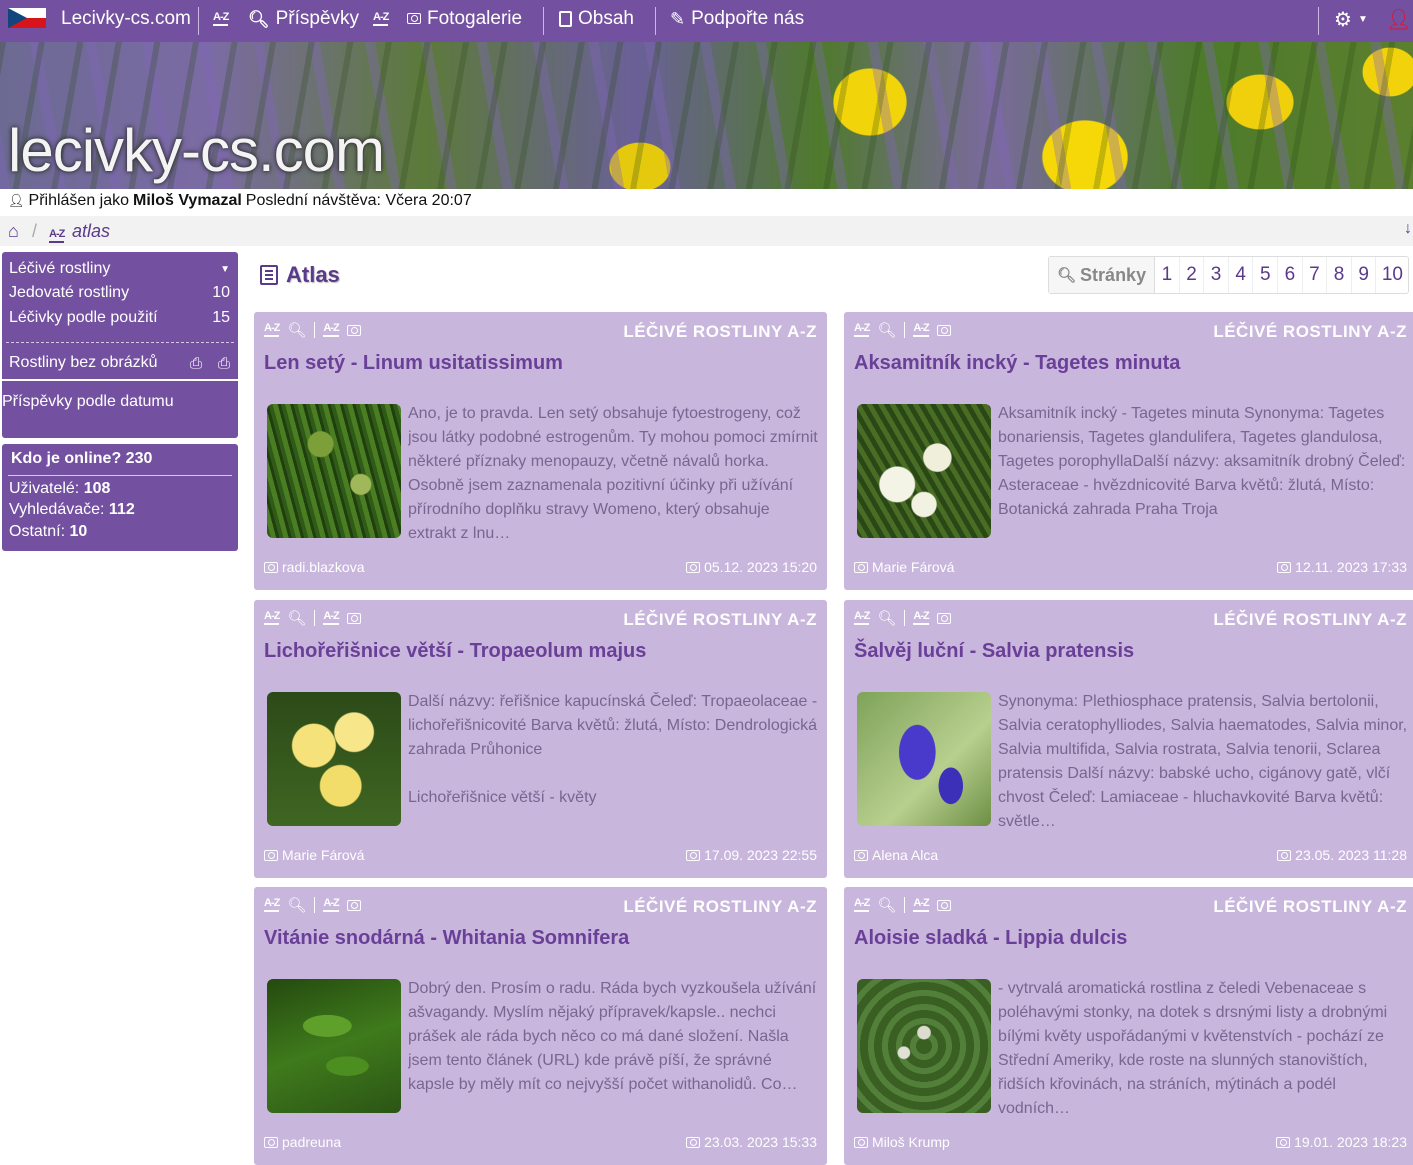  Describe the element at coordinates (464, 19) in the screenshot. I see `nav-fotogalerie: Fotogalerie` at that location.